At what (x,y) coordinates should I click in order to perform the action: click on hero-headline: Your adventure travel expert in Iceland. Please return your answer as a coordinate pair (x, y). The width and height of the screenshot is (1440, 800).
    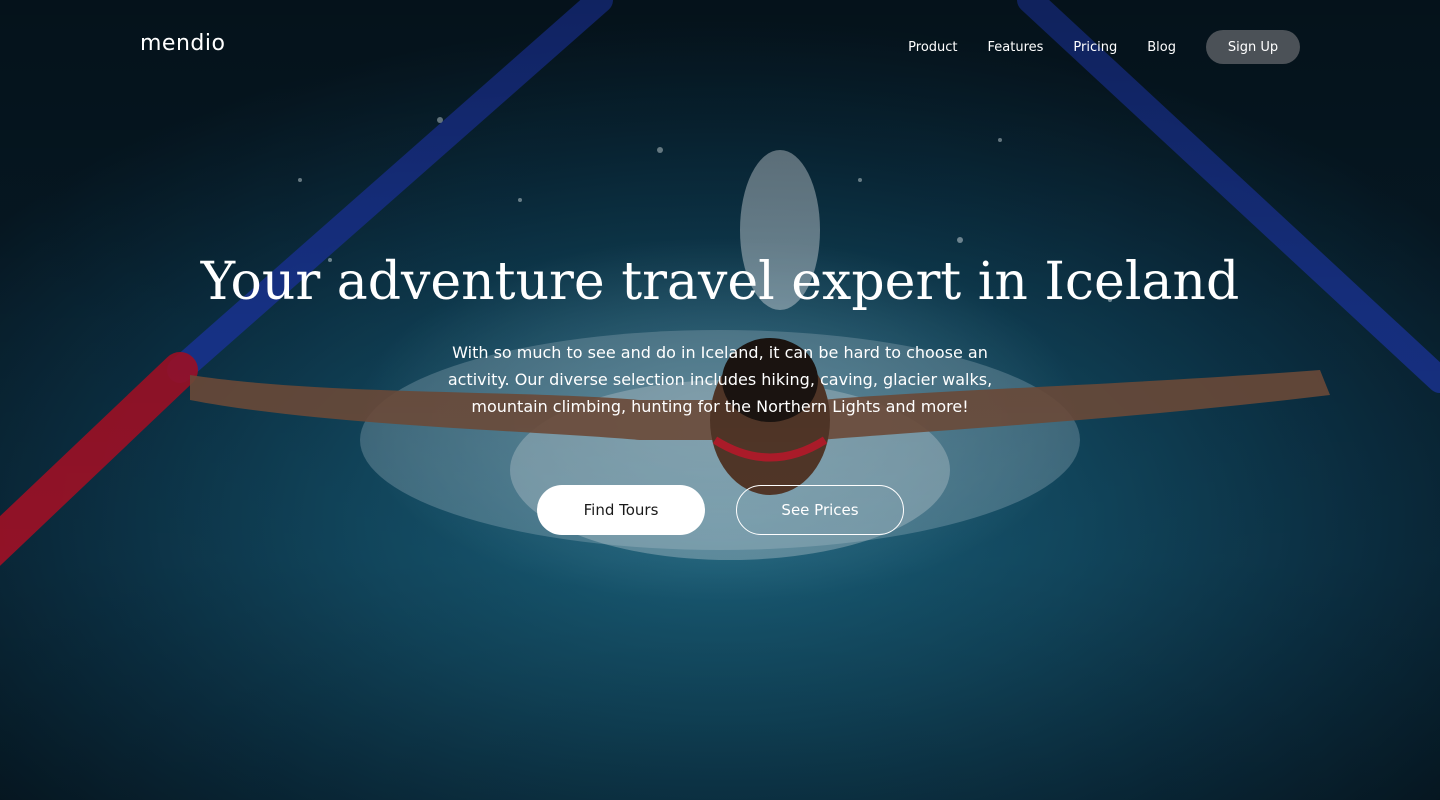
    Looking at the image, I should click on (720, 282).